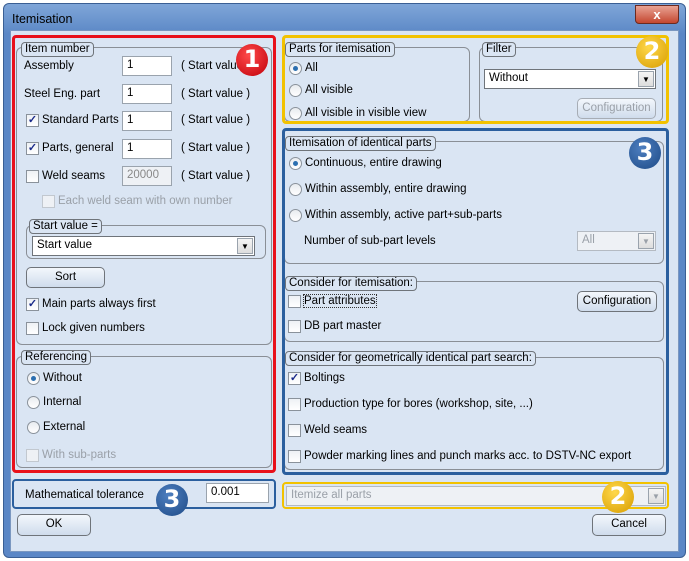 The height and width of the screenshot is (561, 689). I want to click on close-button: x, so click(657, 14).